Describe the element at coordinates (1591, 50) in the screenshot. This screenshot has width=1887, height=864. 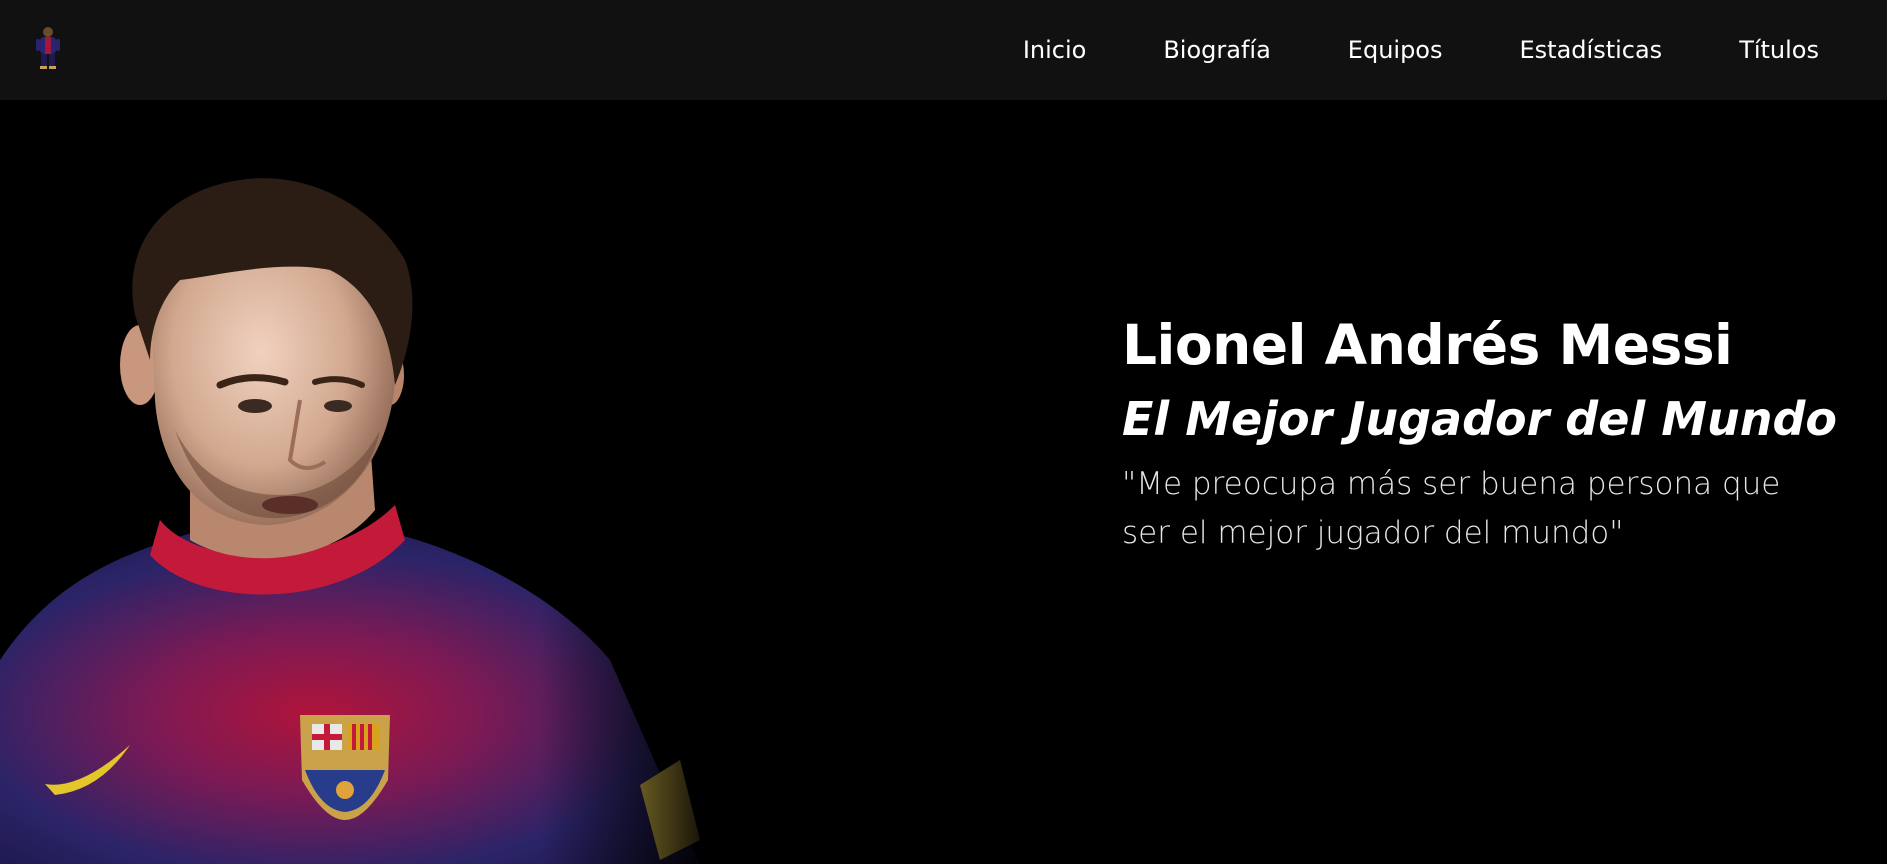
I see `nav-link-estadisticas: Estadísticas` at that location.